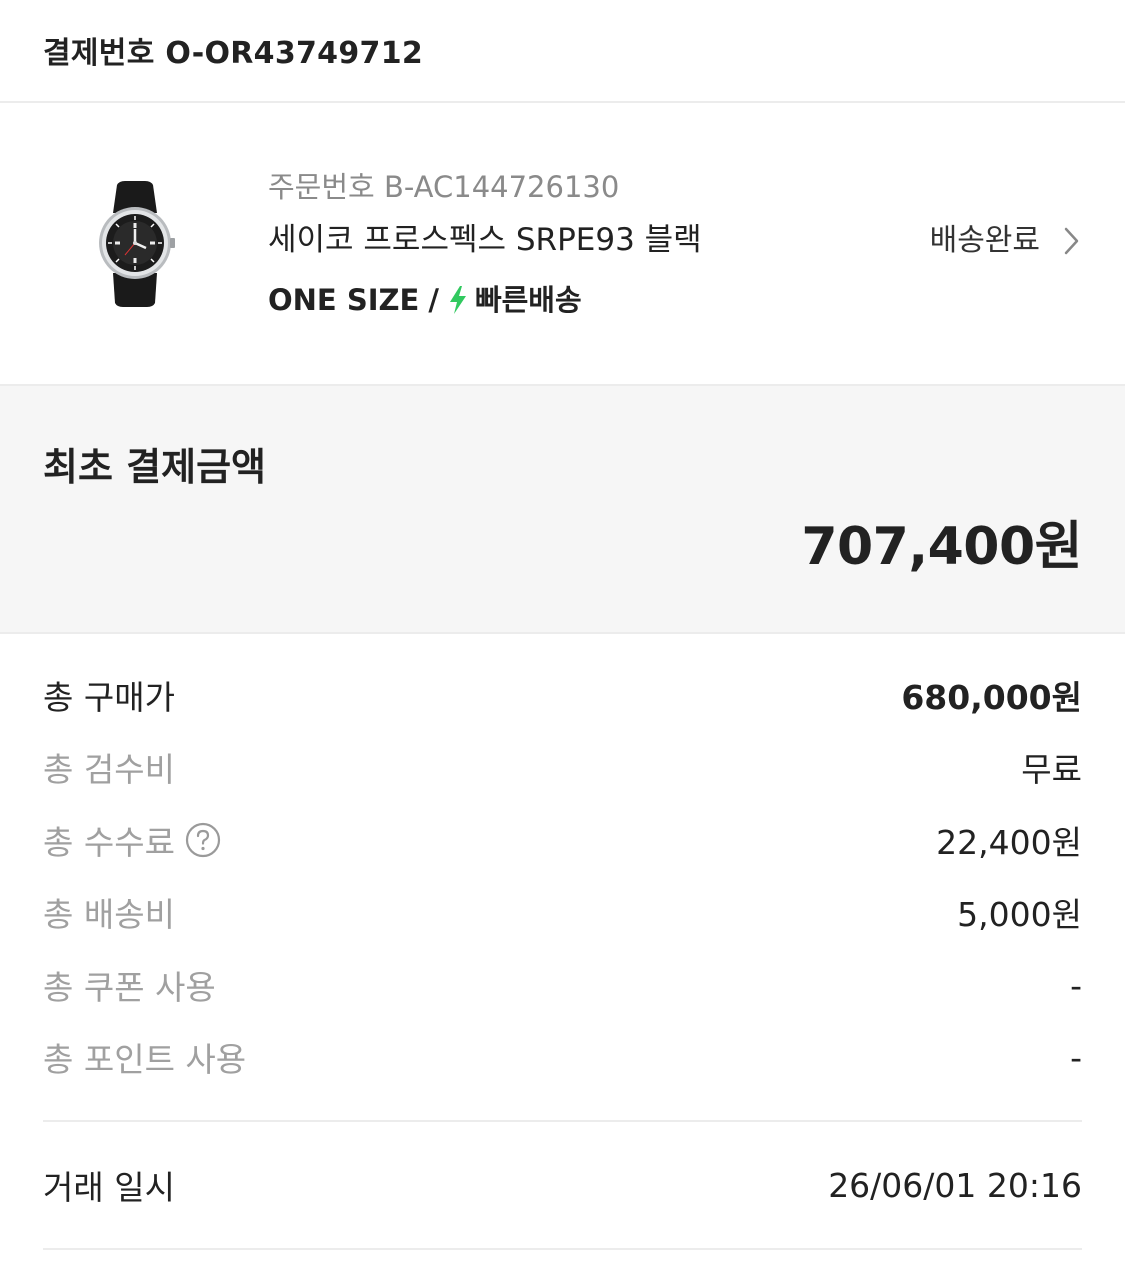  Describe the element at coordinates (154, 467) in the screenshot. I see `initial-payment-title: 최초 결제금액` at that location.